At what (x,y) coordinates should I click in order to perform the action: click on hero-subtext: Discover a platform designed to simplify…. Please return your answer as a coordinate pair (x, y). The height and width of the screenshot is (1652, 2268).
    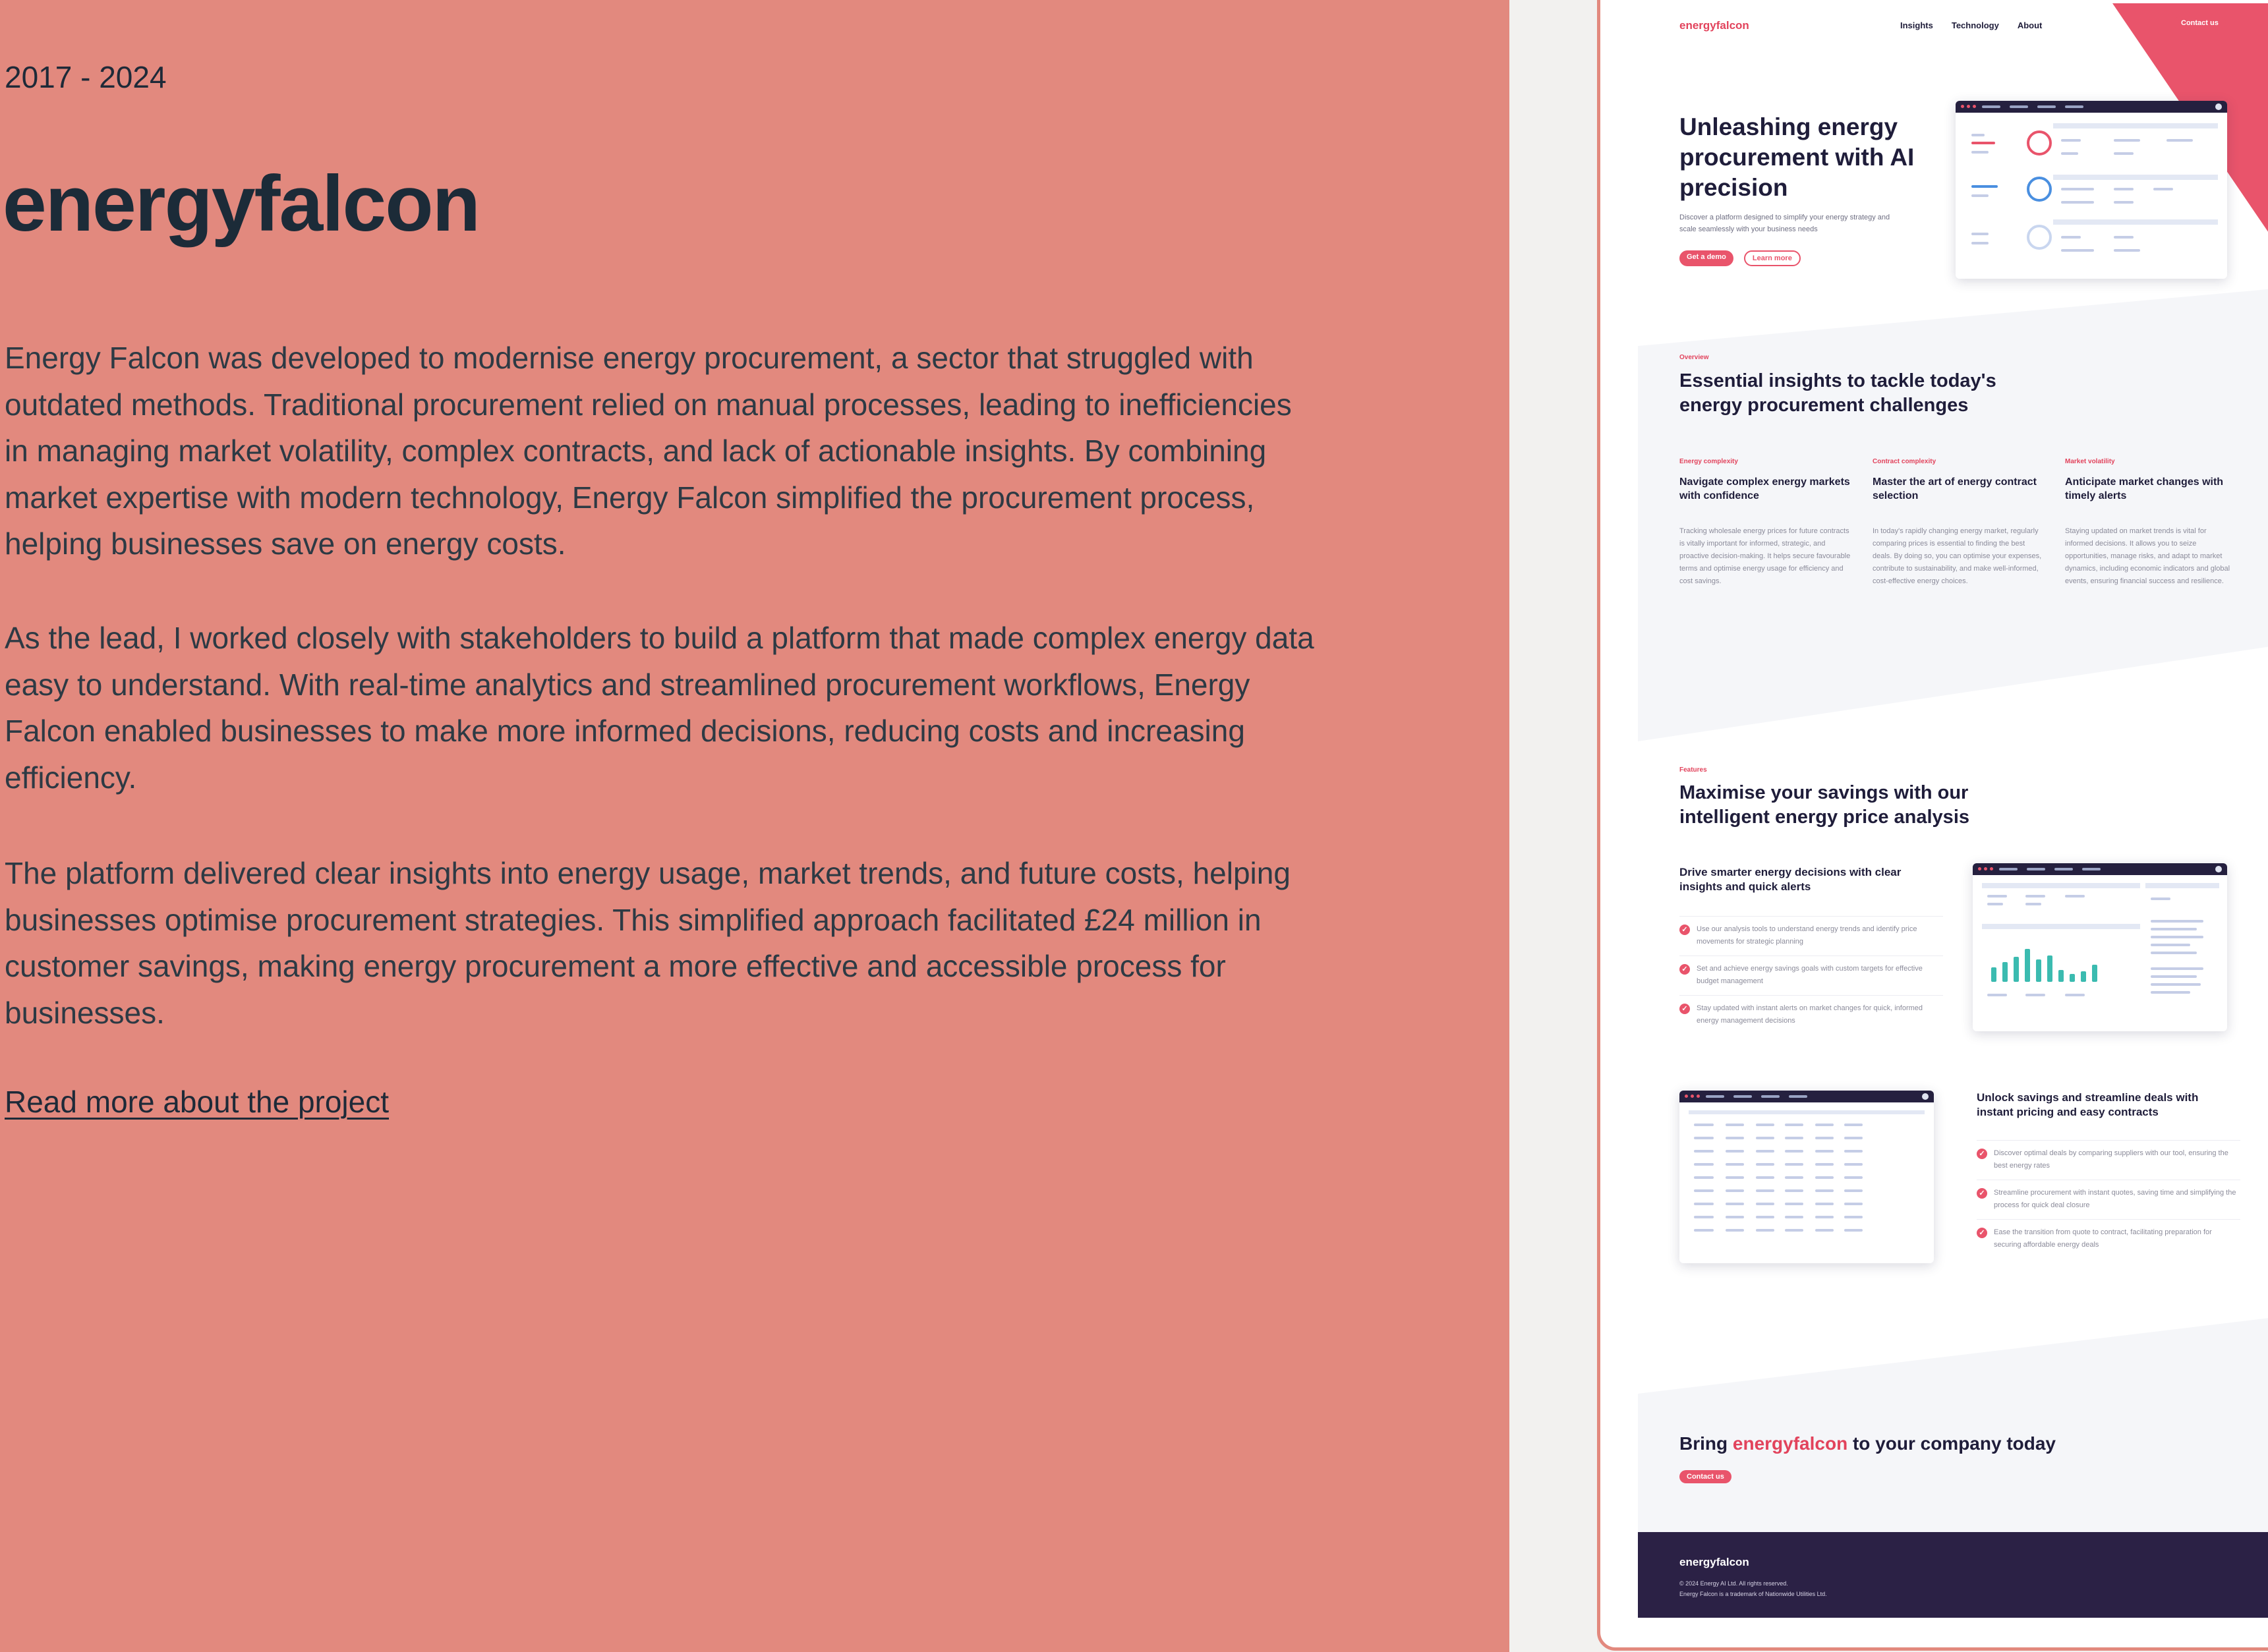
    Looking at the image, I should click on (1784, 223).